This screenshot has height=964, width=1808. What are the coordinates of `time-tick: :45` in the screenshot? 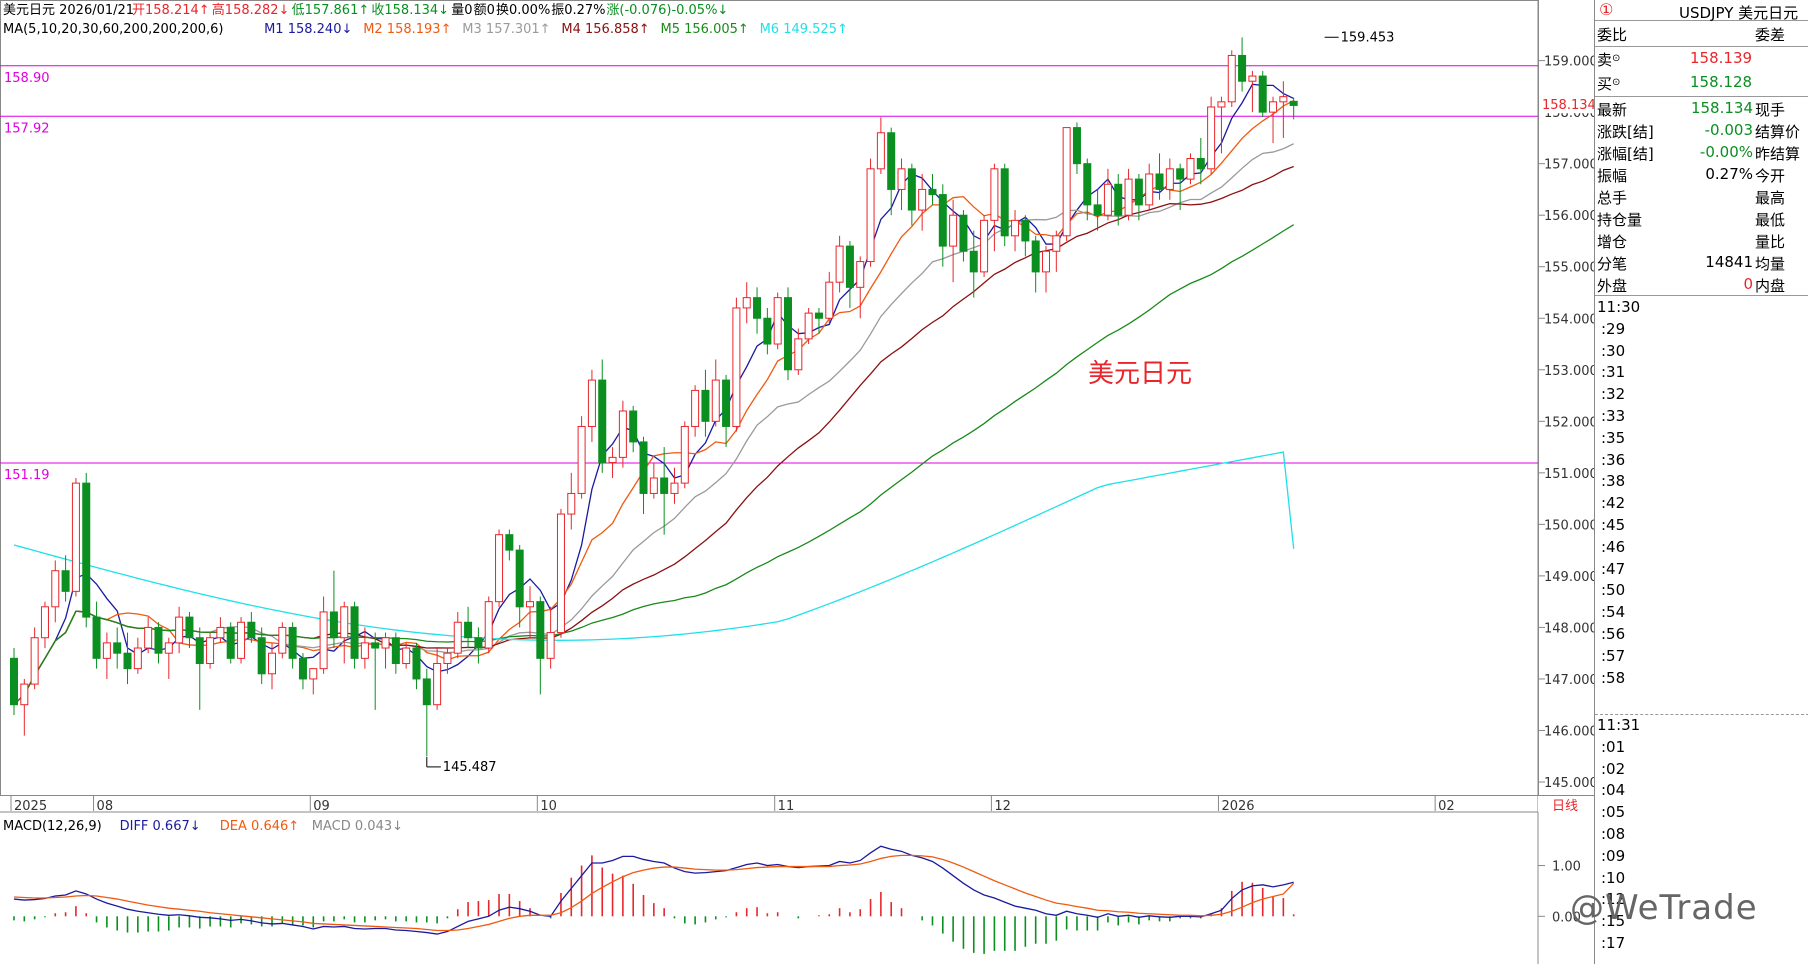 It's located at (1613, 525).